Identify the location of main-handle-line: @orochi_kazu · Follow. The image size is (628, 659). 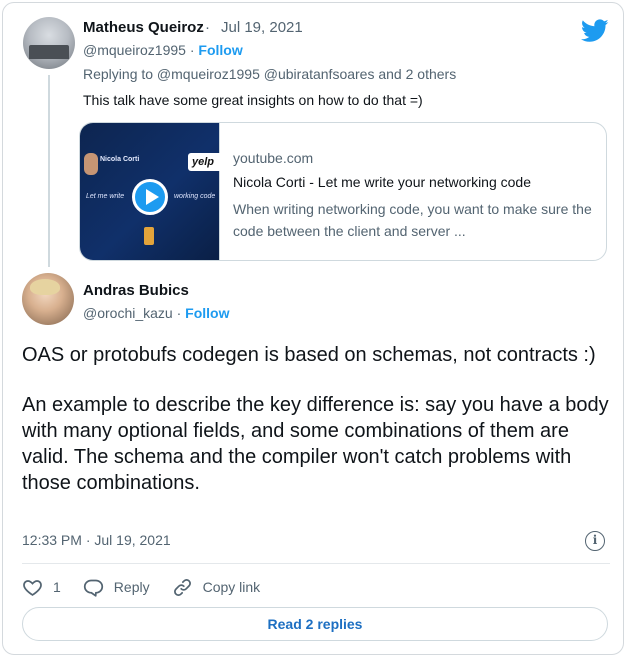
(156, 313).